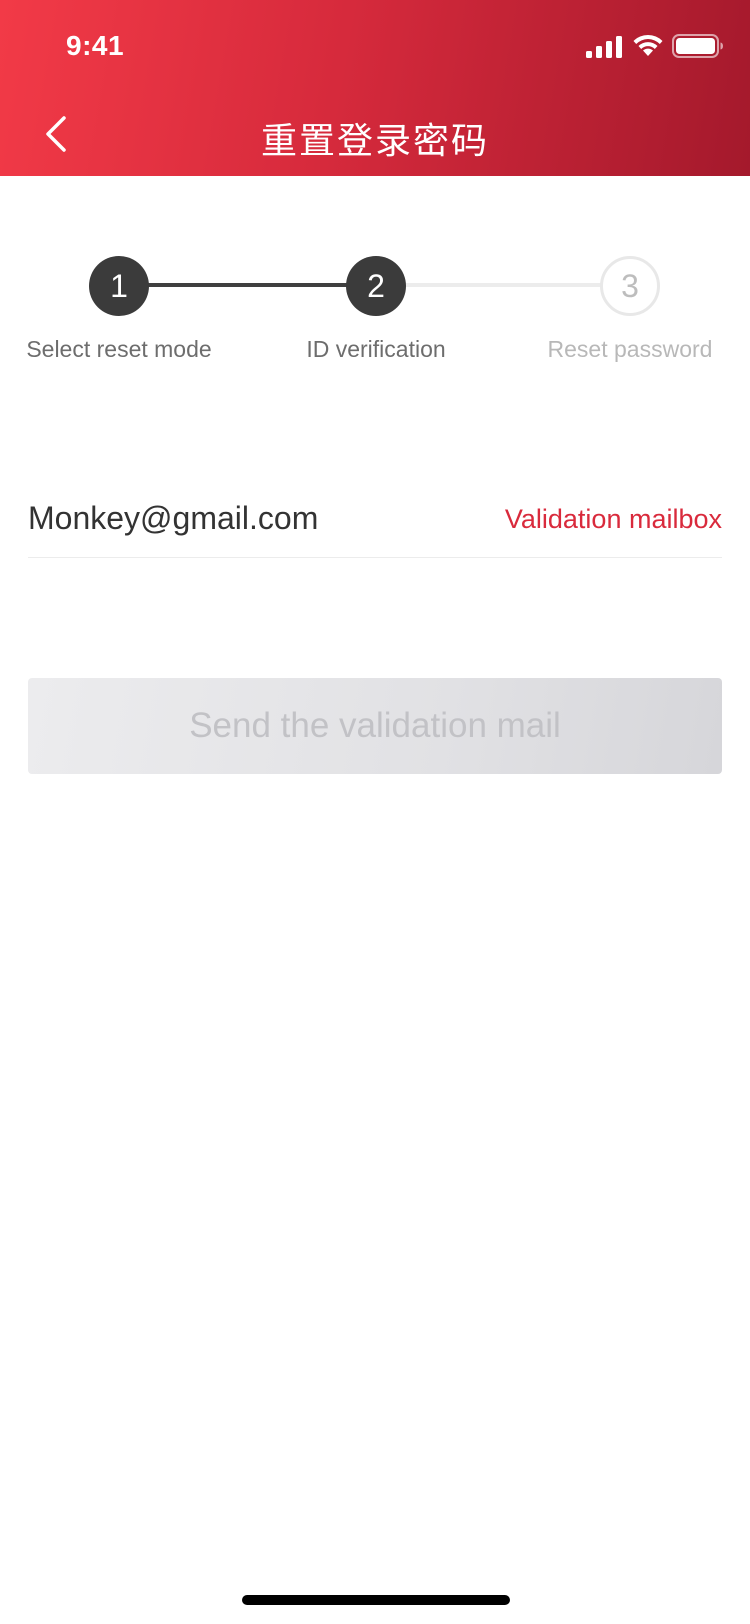  I want to click on step-connector-completed, so click(248, 285).